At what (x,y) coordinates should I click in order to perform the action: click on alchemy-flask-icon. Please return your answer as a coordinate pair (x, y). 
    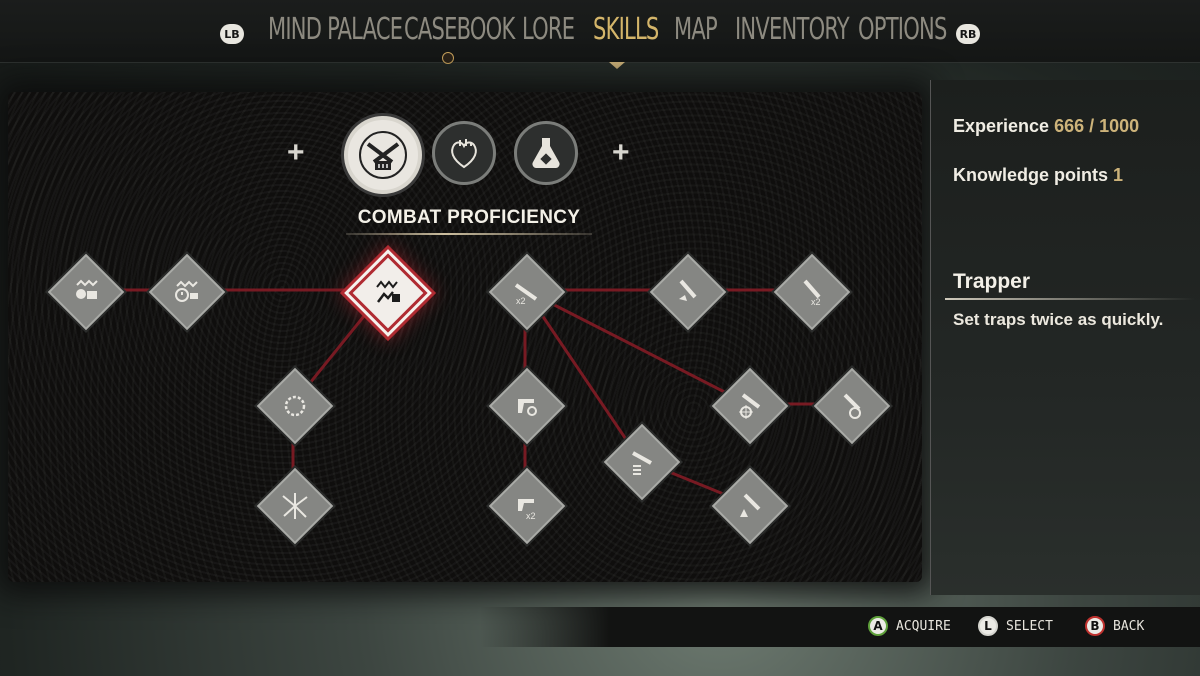
    Looking at the image, I should click on (546, 153).